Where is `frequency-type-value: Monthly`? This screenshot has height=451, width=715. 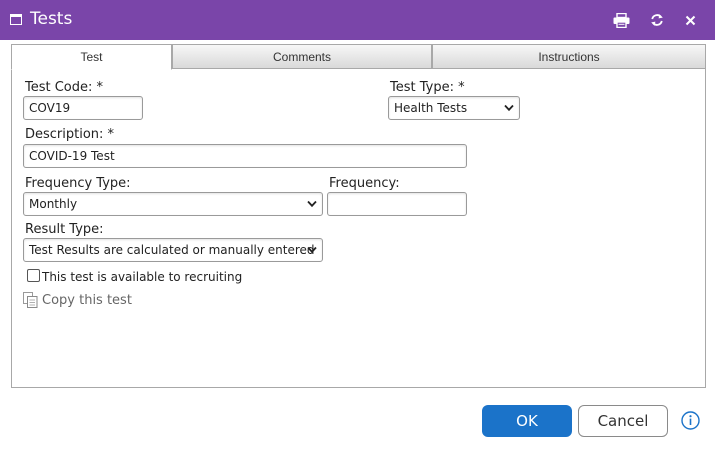
frequency-type-value: Monthly is located at coordinates (53, 204).